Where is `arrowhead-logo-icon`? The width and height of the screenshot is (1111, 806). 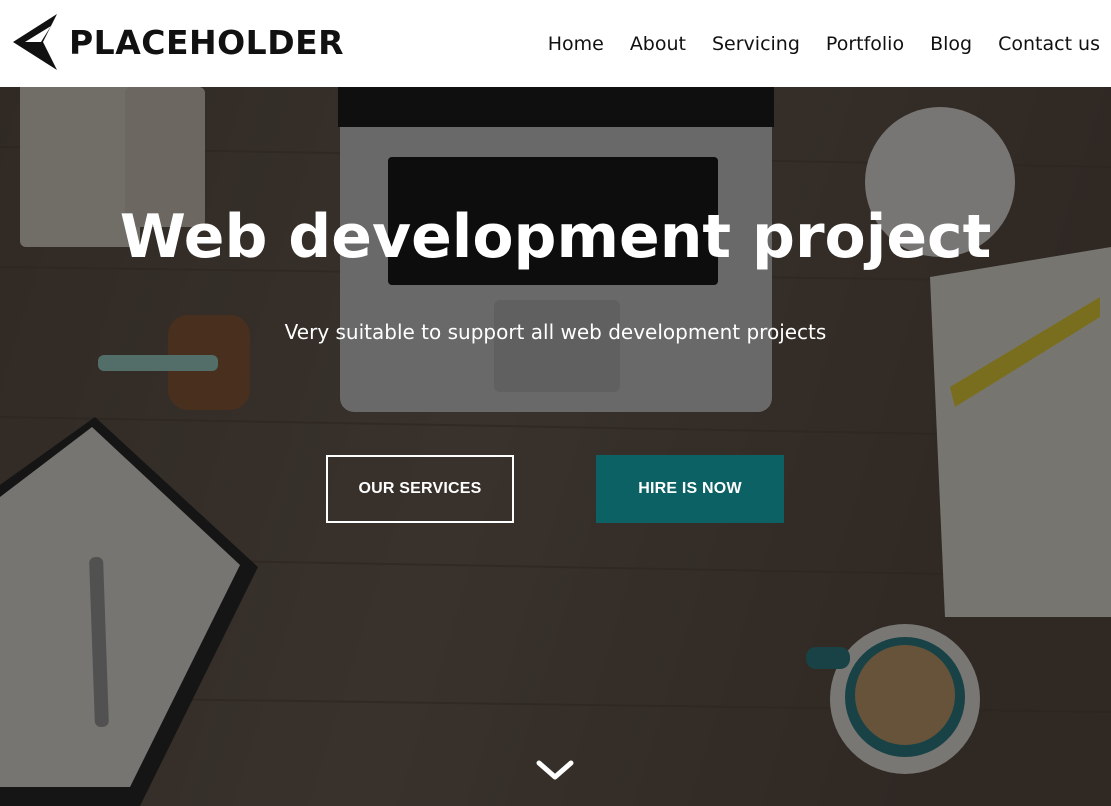 arrowhead-logo-icon is located at coordinates (35, 42).